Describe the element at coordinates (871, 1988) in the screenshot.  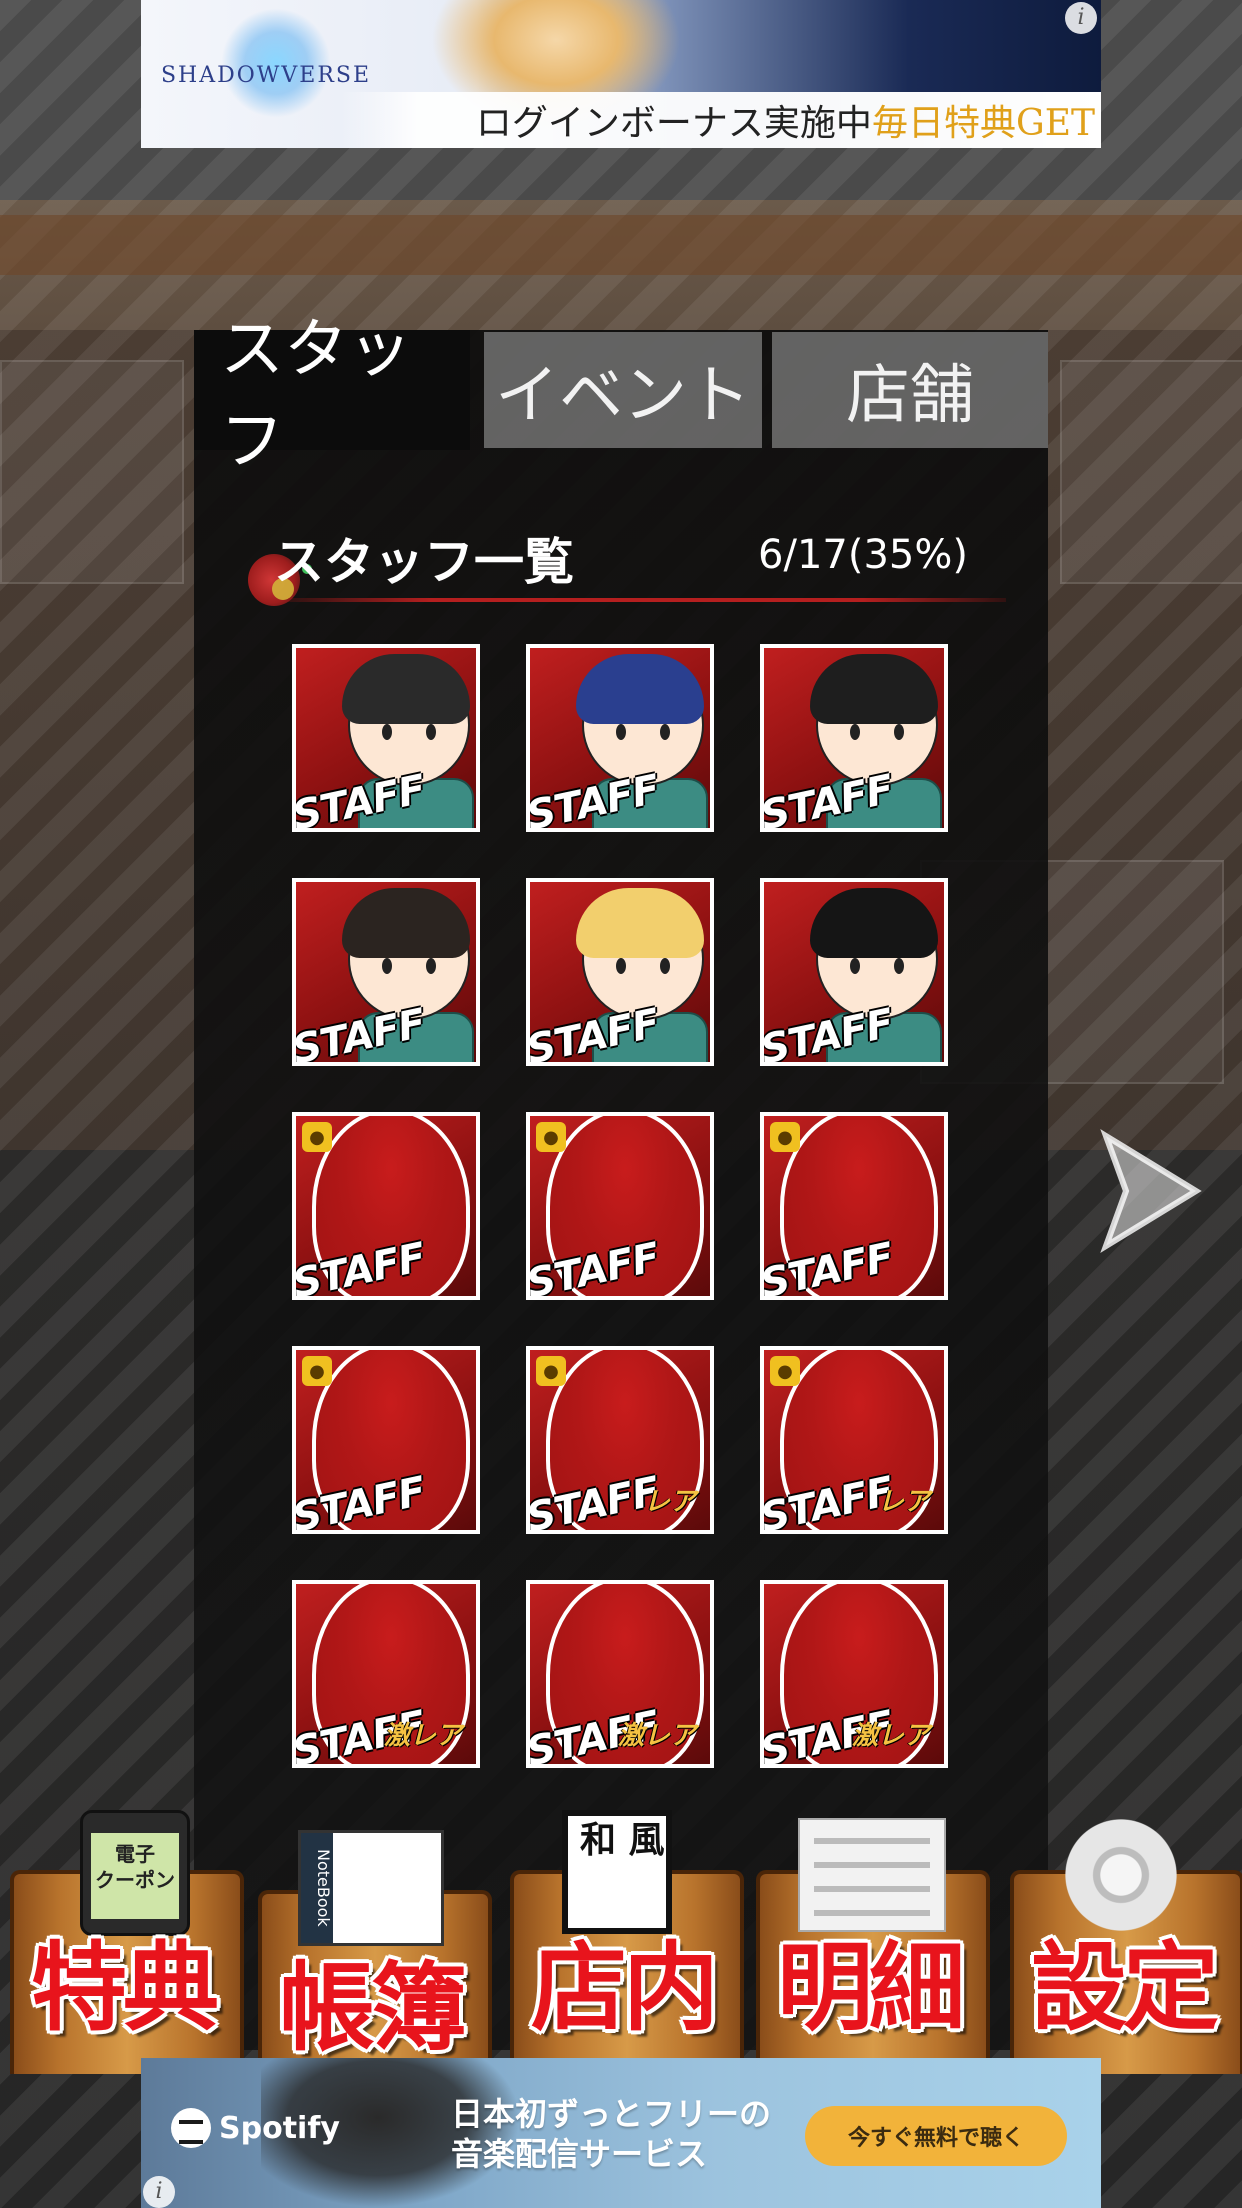
I see `nav-label-meisai: 明細` at that location.